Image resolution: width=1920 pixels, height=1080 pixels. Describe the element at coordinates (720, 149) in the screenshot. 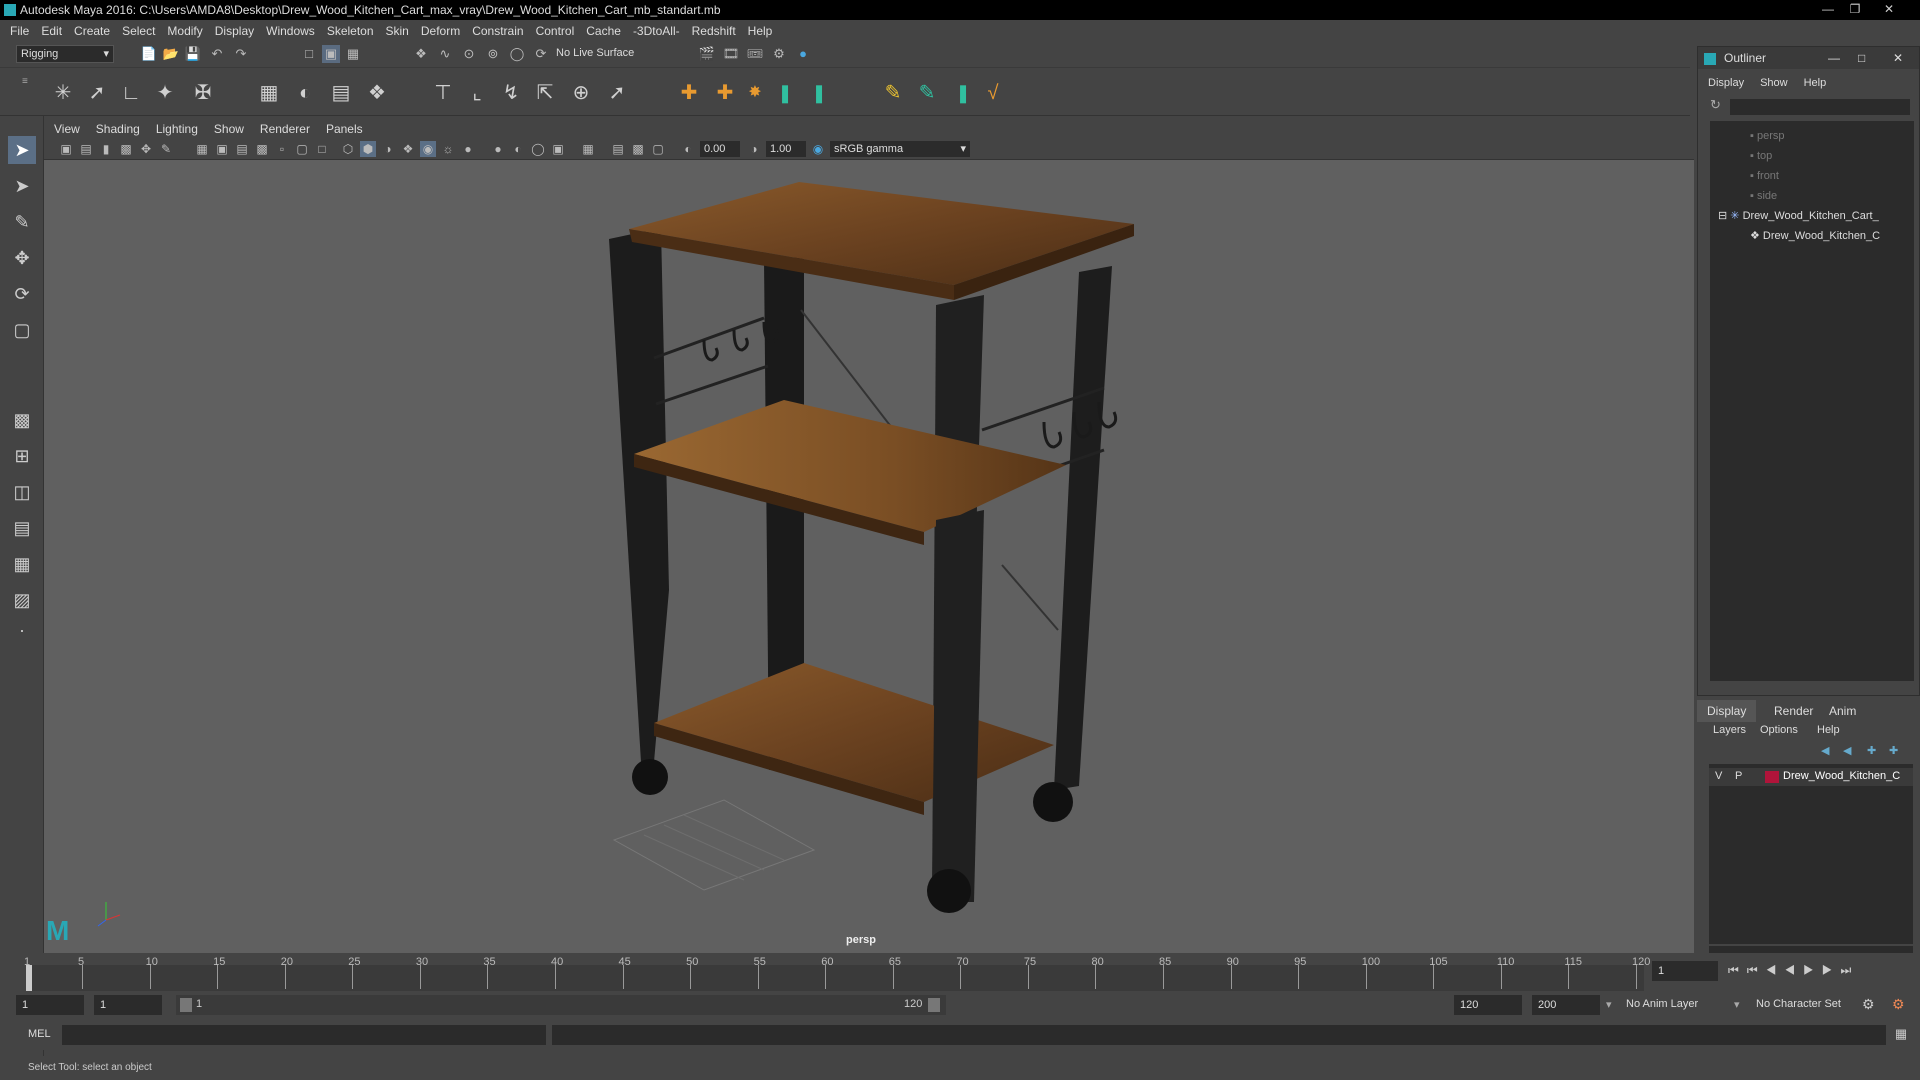

I see `exposure-field: 0.00` at that location.